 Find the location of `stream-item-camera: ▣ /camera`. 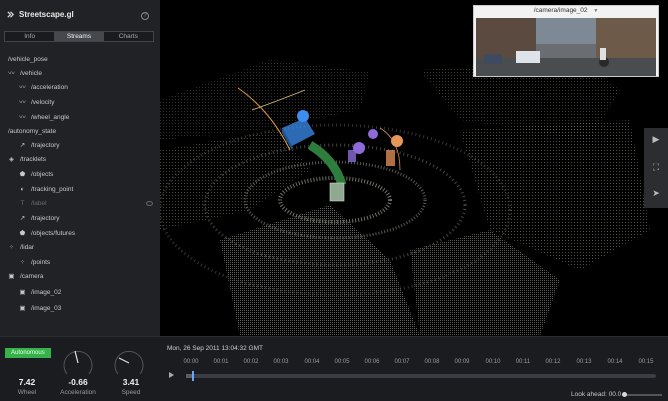

stream-item-camera: ▣ /camera is located at coordinates (25, 276).